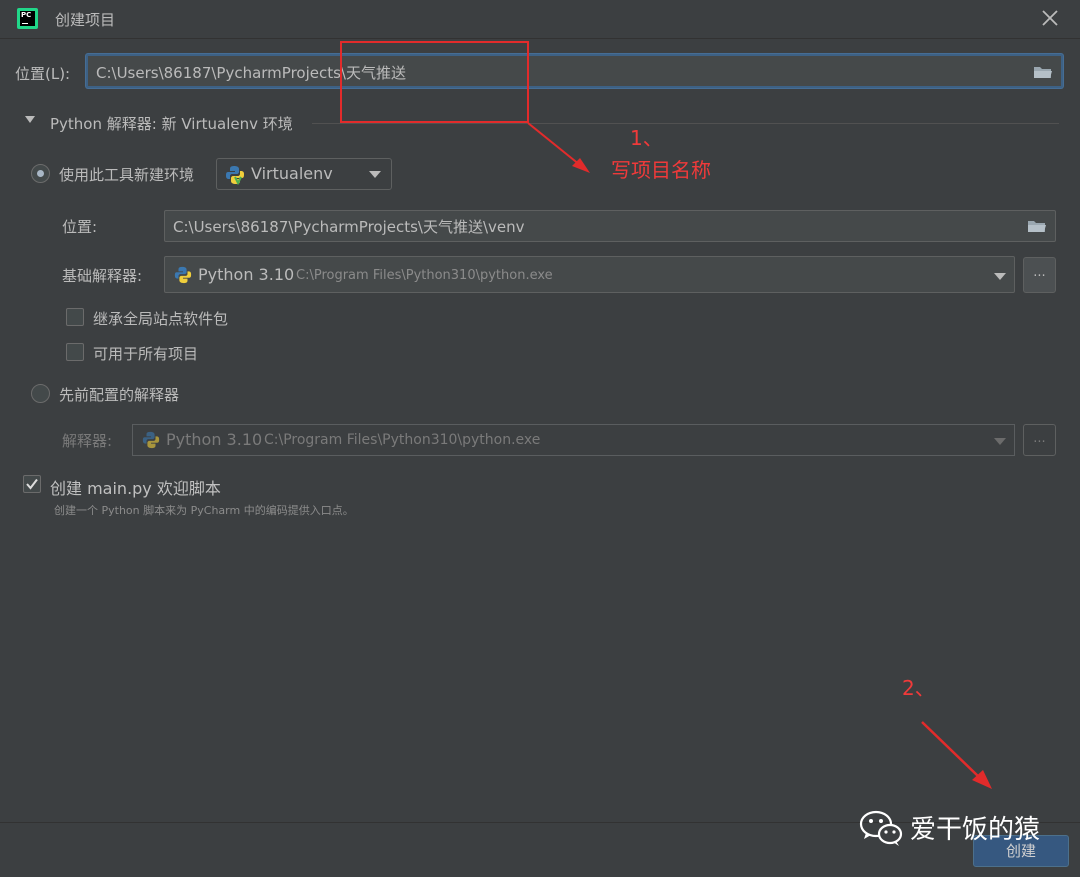  What do you see at coordinates (646, 138) in the screenshot?
I see `annotation-step-1-number: 1、` at bounding box center [646, 138].